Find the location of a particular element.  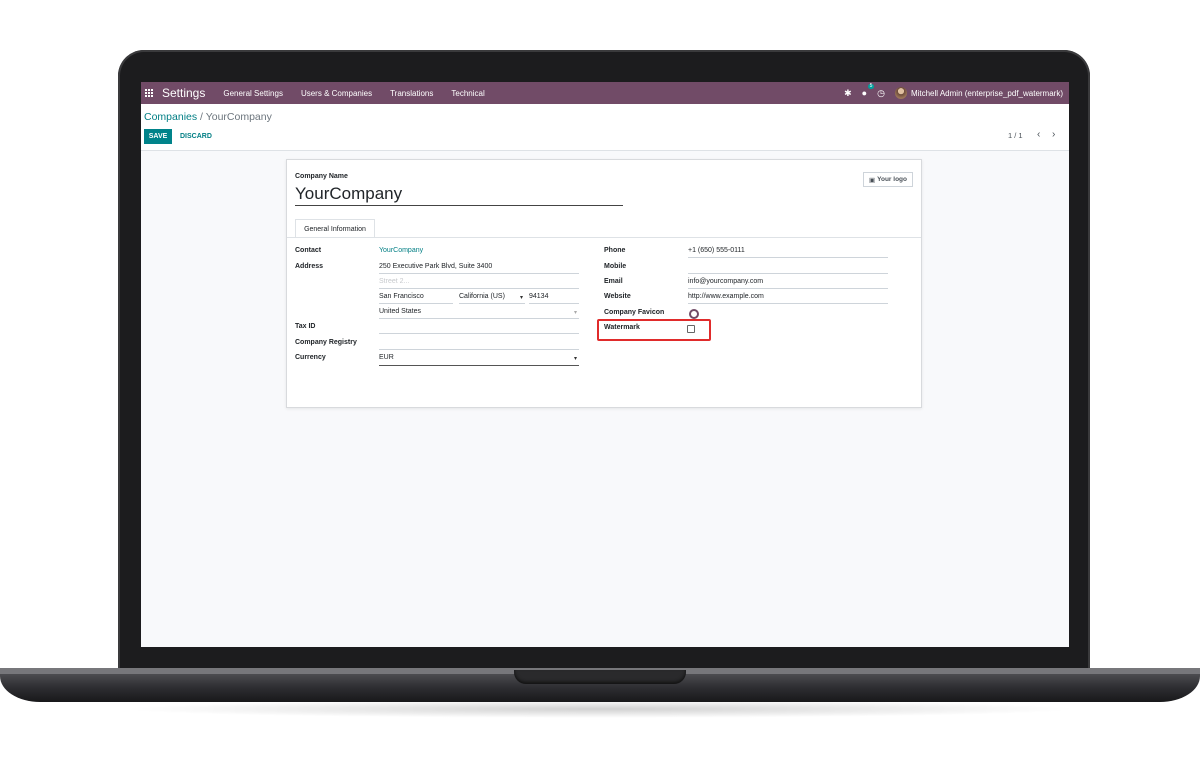

state-select: California (US) is located at coordinates (482, 296).